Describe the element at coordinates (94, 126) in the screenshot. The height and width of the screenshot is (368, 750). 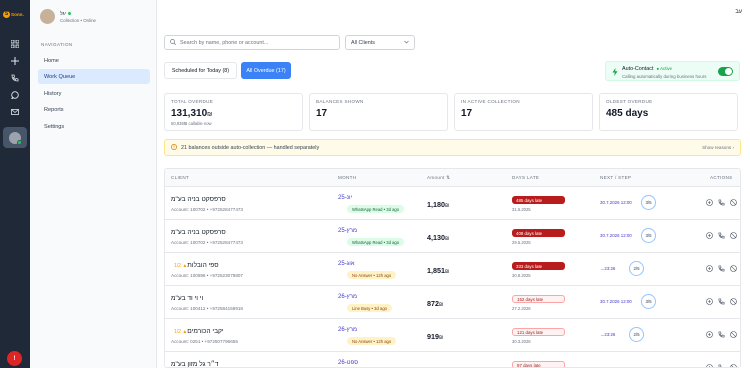
I see `nav-item-settings: Settings` at that location.